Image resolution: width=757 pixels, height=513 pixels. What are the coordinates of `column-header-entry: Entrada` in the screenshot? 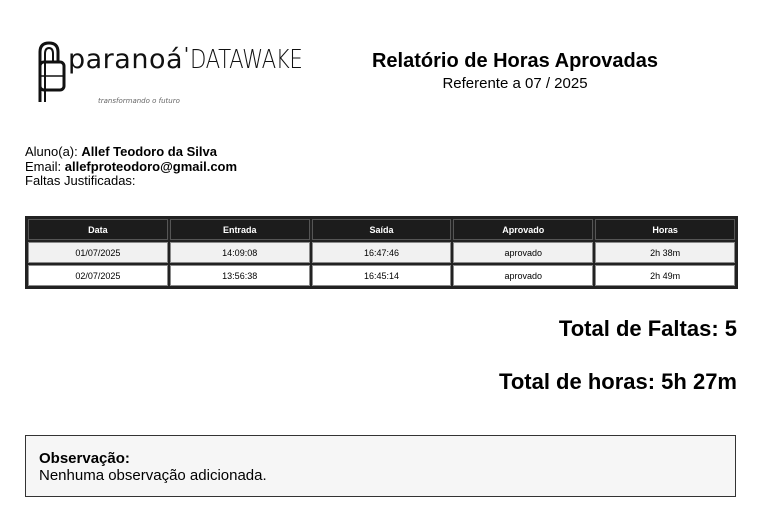 It's located at (239, 229).